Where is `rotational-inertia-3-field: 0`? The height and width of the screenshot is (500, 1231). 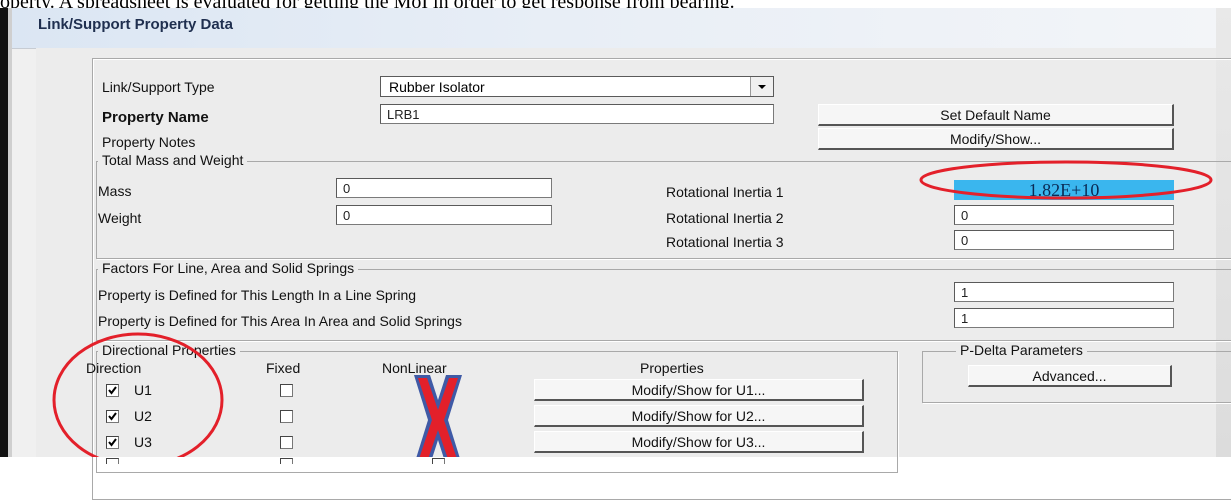 rotational-inertia-3-field: 0 is located at coordinates (1064, 240).